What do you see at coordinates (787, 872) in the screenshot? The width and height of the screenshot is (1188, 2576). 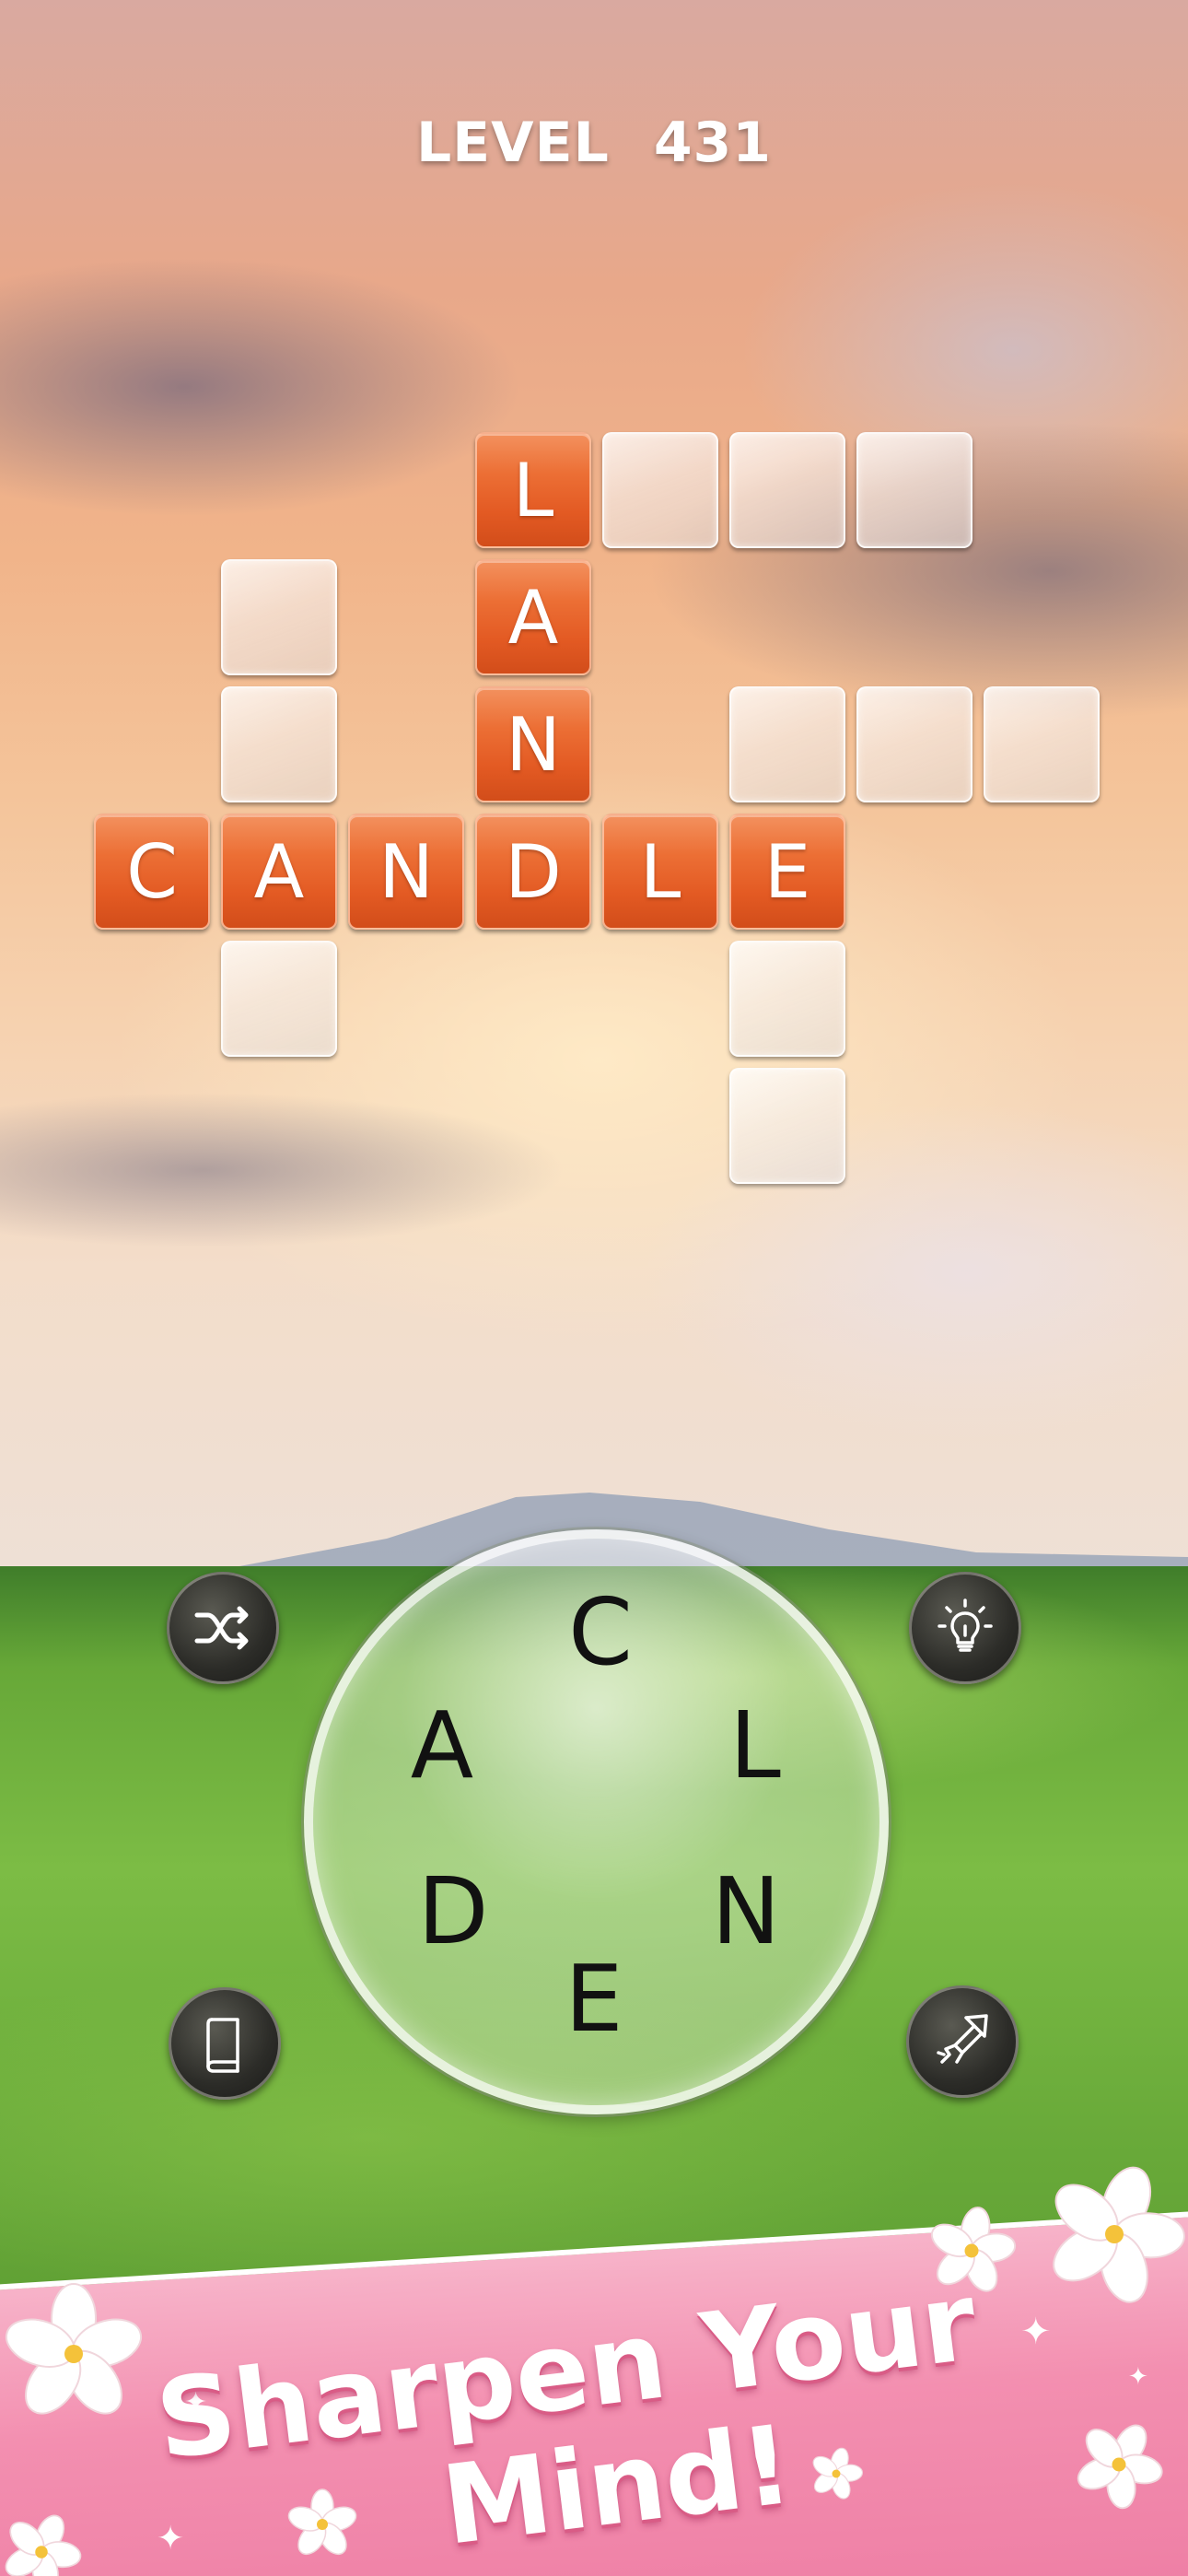 I see `letter-tile: E` at bounding box center [787, 872].